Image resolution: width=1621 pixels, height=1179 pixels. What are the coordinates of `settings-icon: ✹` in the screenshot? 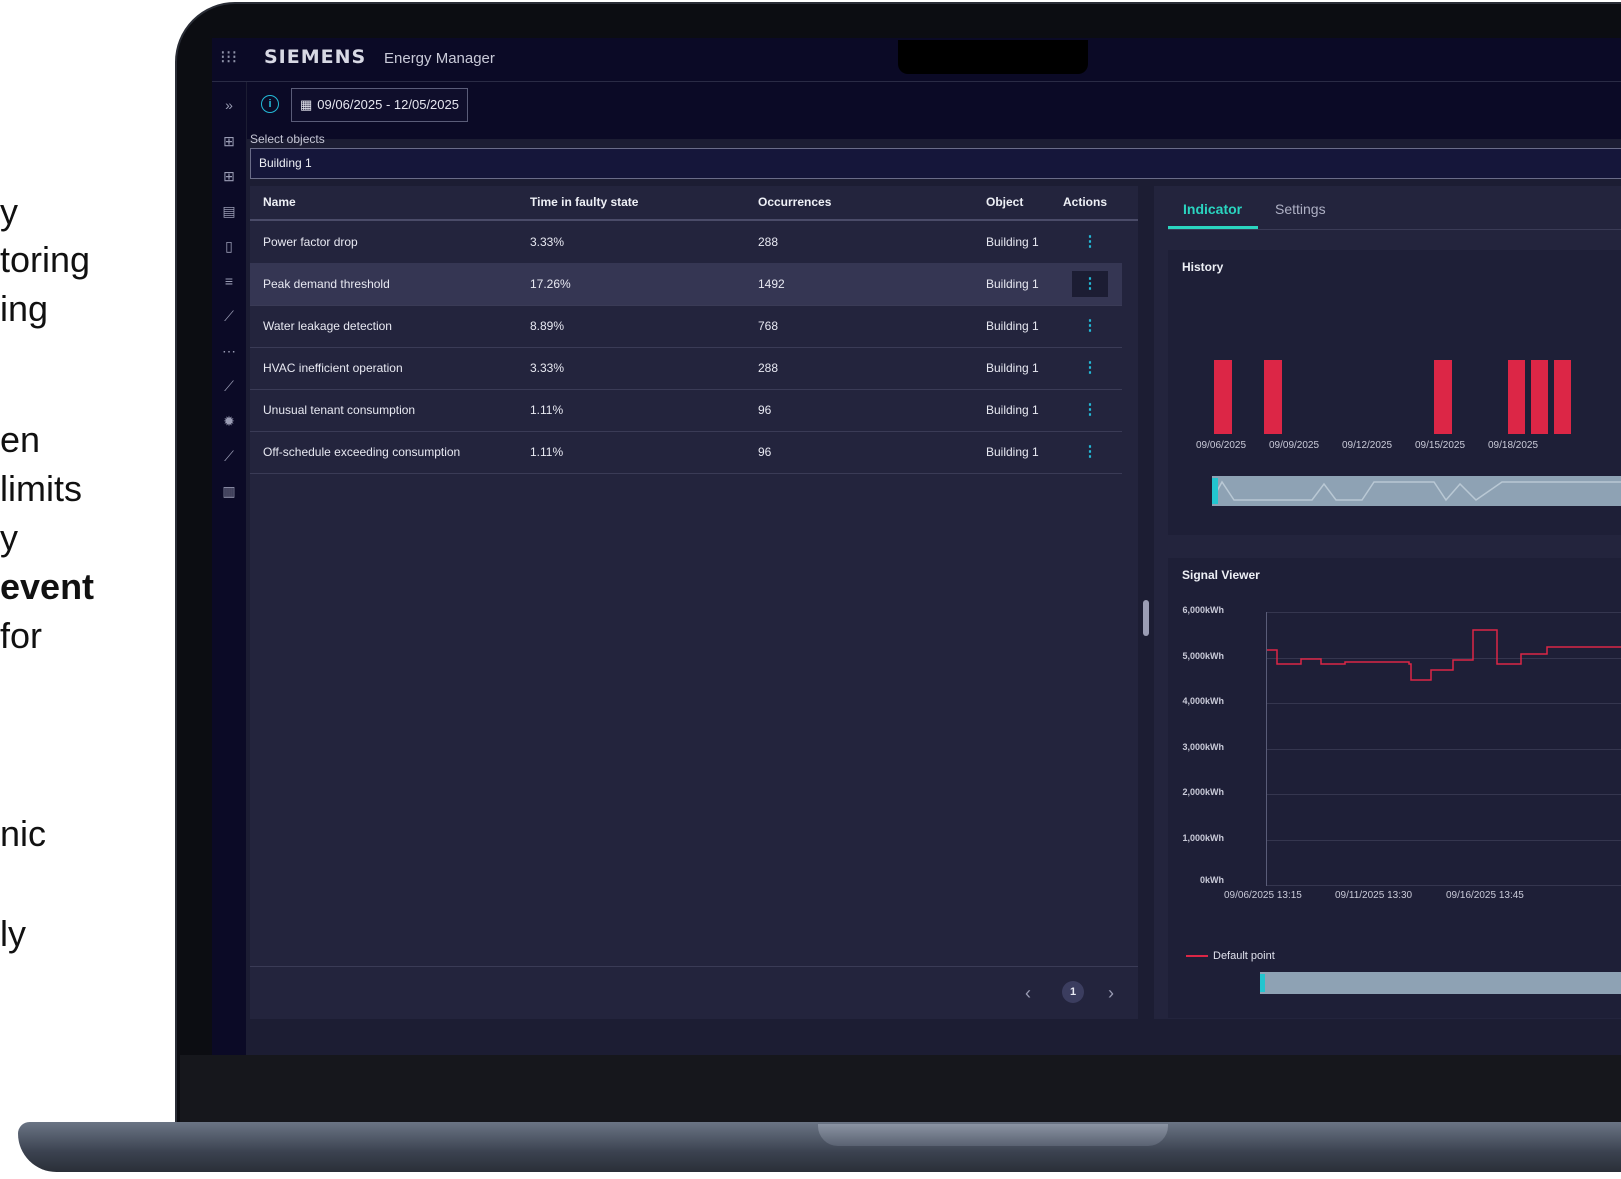 It's located at (229, 421).